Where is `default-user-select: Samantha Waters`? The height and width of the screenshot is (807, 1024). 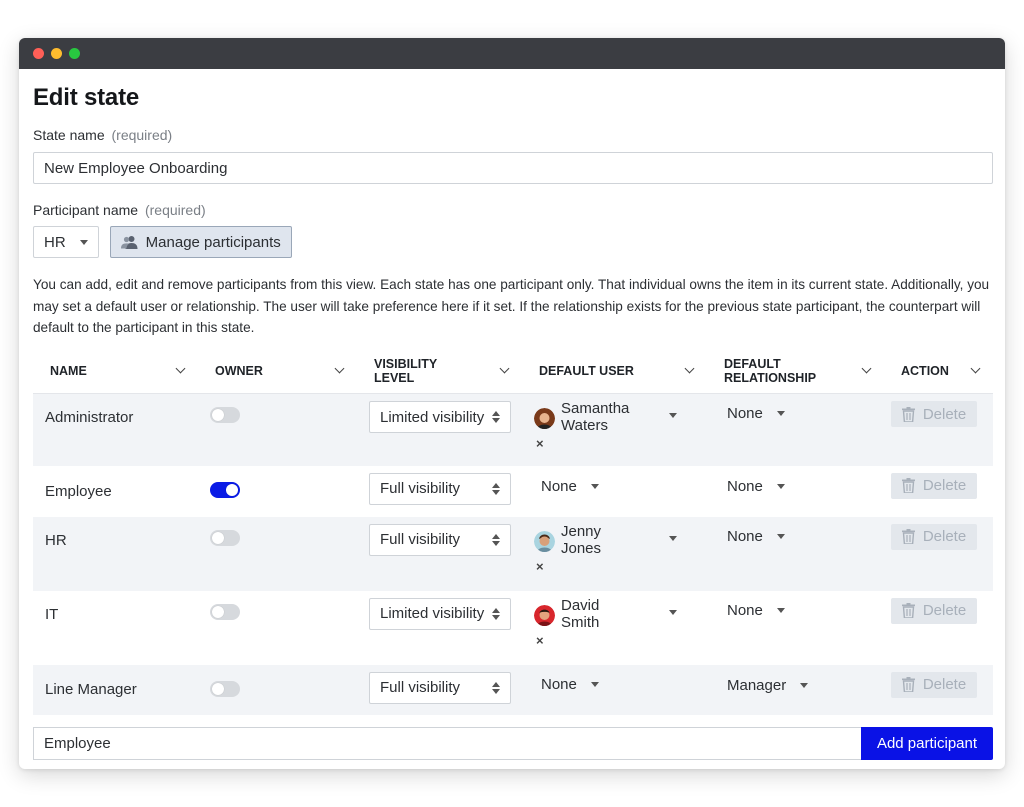
default-user-select: Samantha Waters is located at coordinates (609, 417).